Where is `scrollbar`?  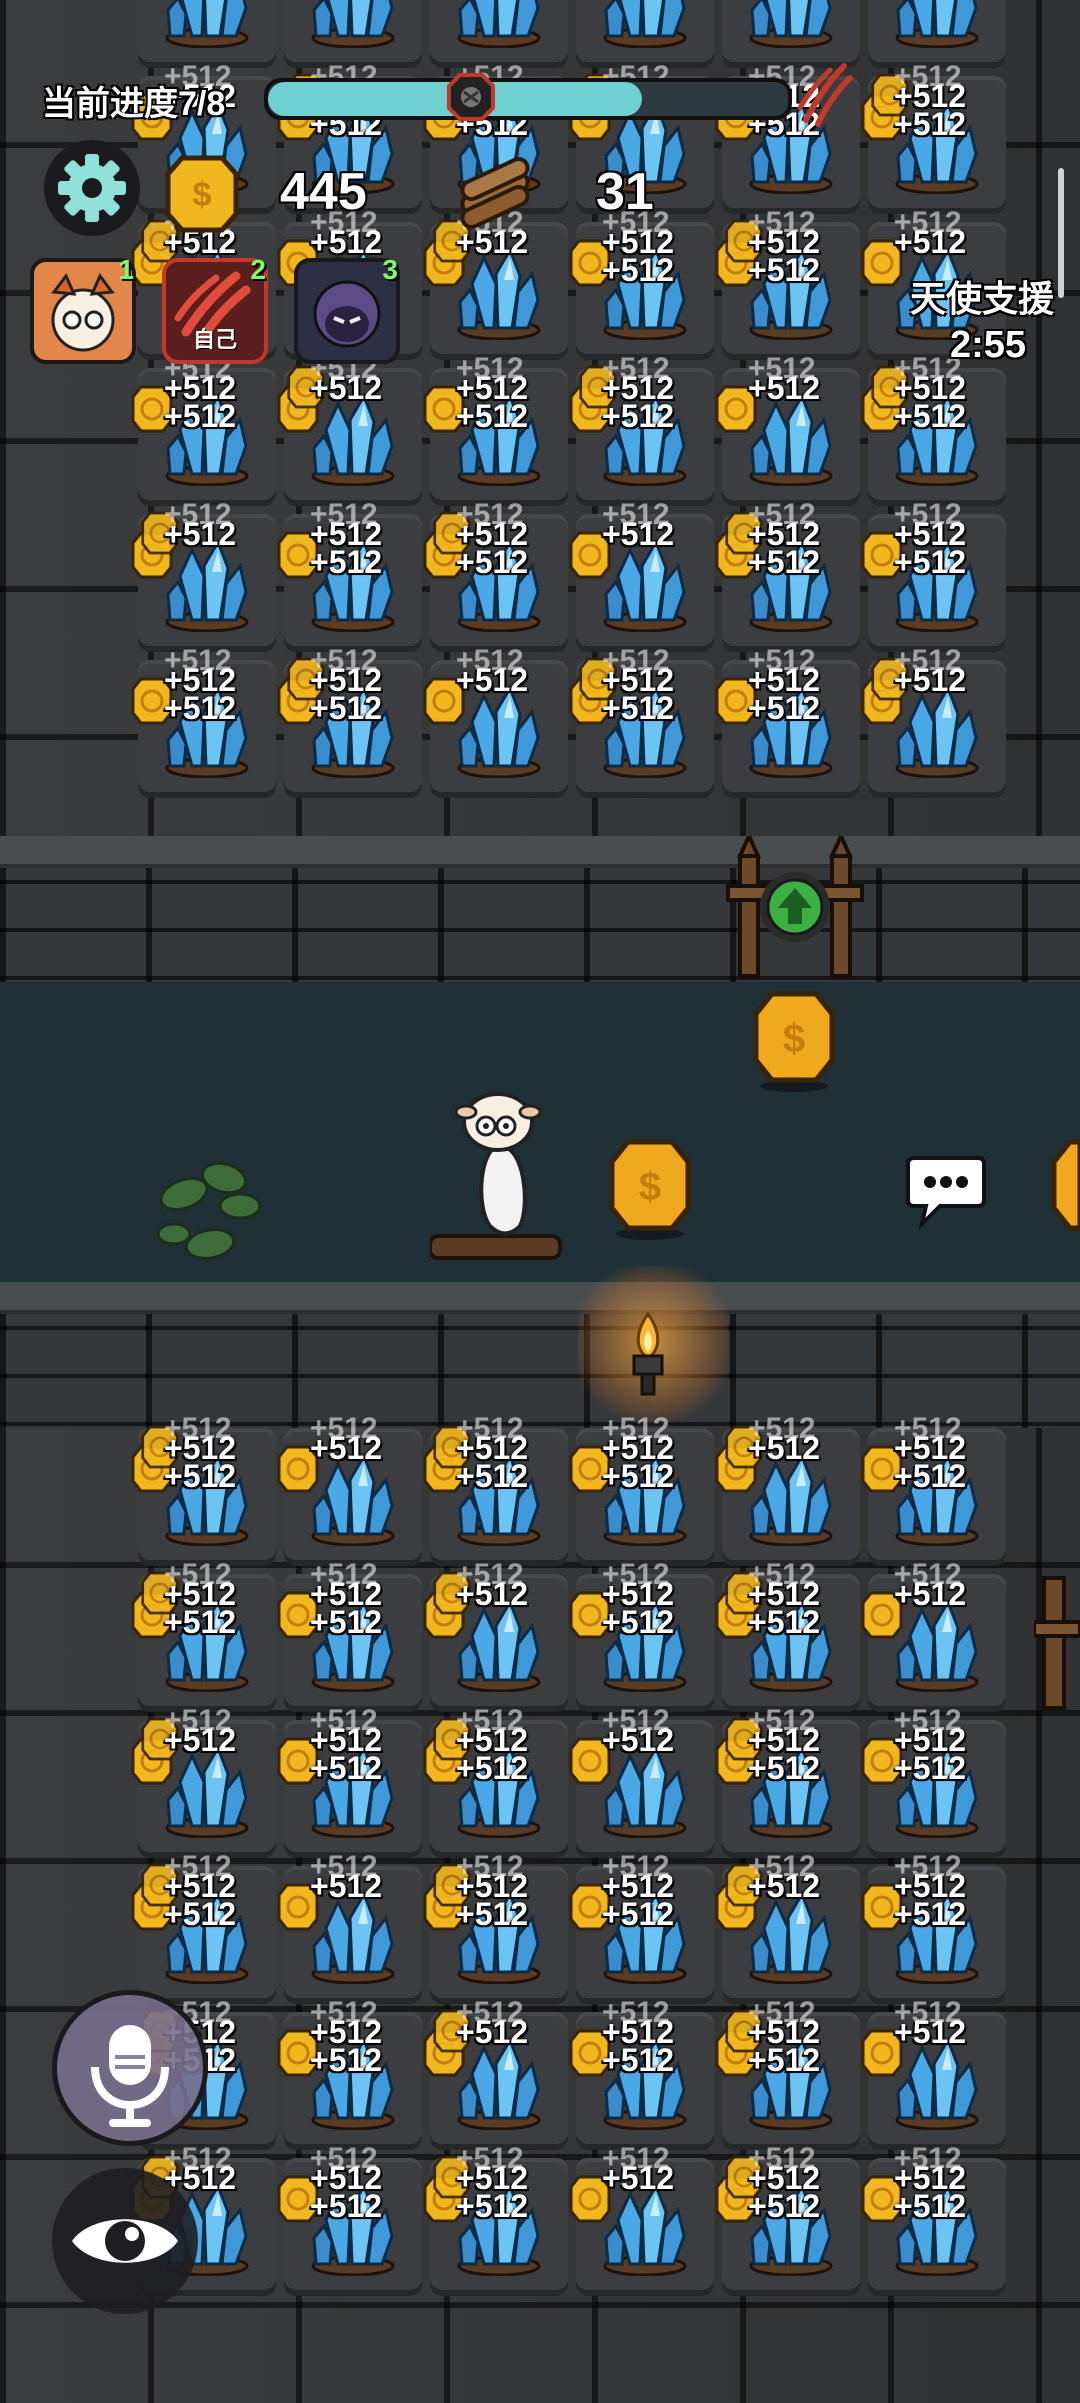 scrollbar is located at coordinates (1061, 233).